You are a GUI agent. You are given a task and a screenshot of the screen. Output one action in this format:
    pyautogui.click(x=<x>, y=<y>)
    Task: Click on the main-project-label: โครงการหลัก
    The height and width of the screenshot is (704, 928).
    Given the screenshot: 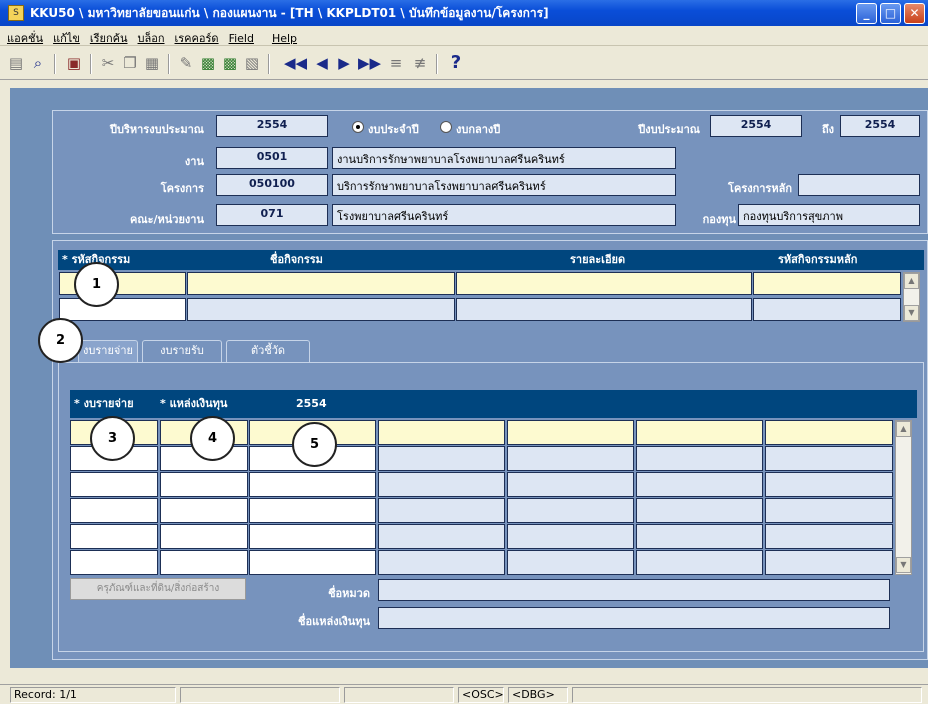 What is the action you would take?
    pyautogui.click(x=760, y=188)
    